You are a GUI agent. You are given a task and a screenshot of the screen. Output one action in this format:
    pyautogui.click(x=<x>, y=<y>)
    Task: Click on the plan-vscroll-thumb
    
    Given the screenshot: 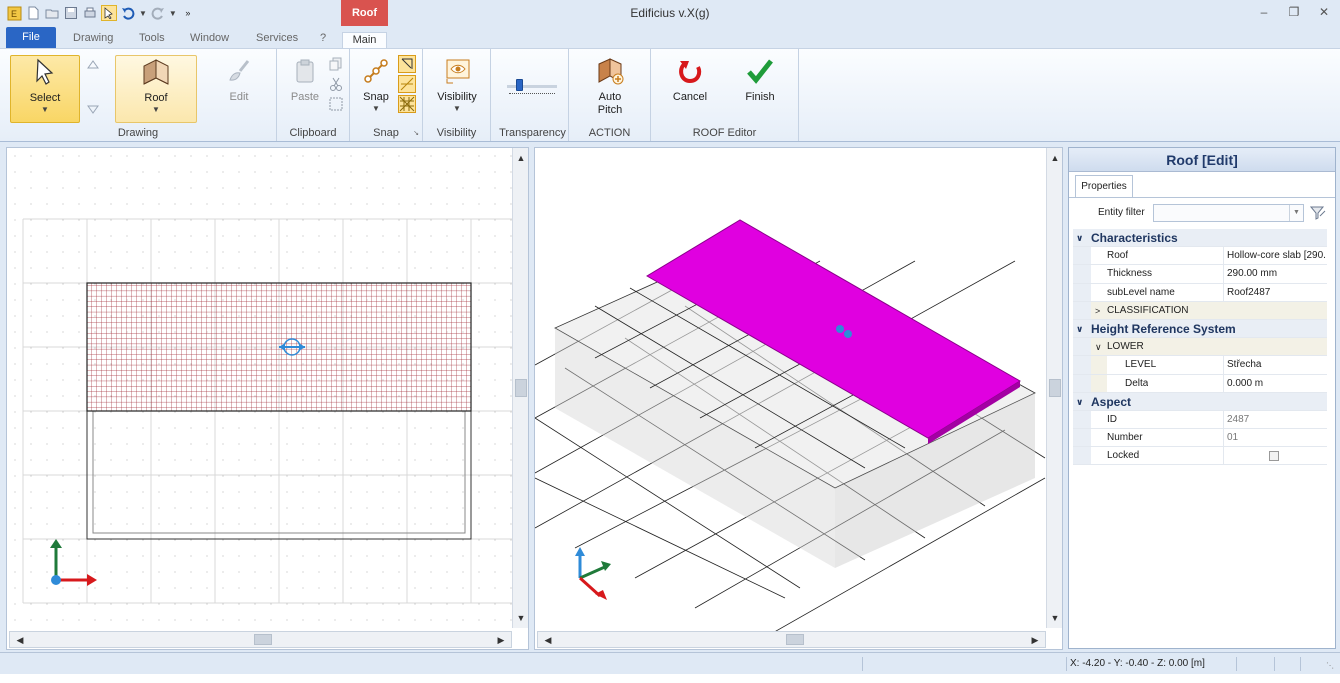 What is the action you would take?
    pyautogui.click(x=521, y=388)
    